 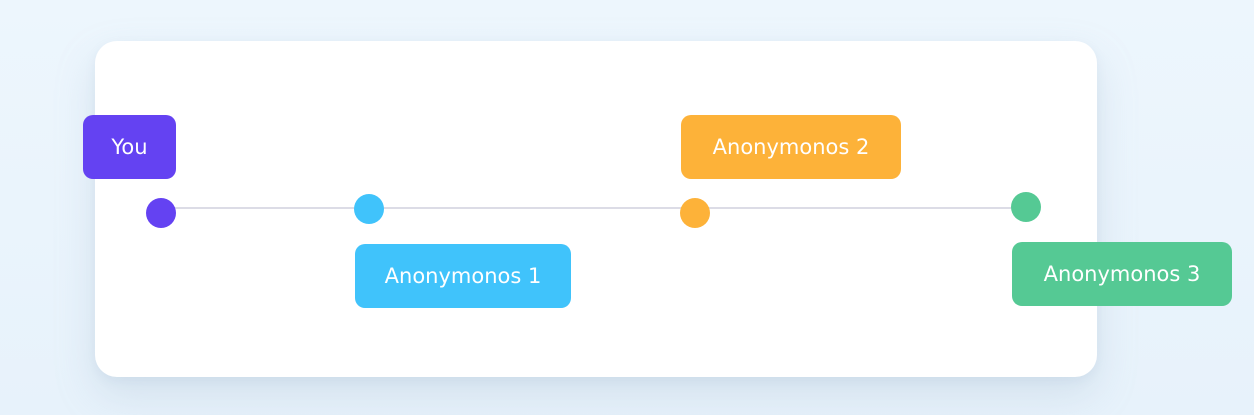 I want to click on participant-label-you: You, so click(x=129, y=147).